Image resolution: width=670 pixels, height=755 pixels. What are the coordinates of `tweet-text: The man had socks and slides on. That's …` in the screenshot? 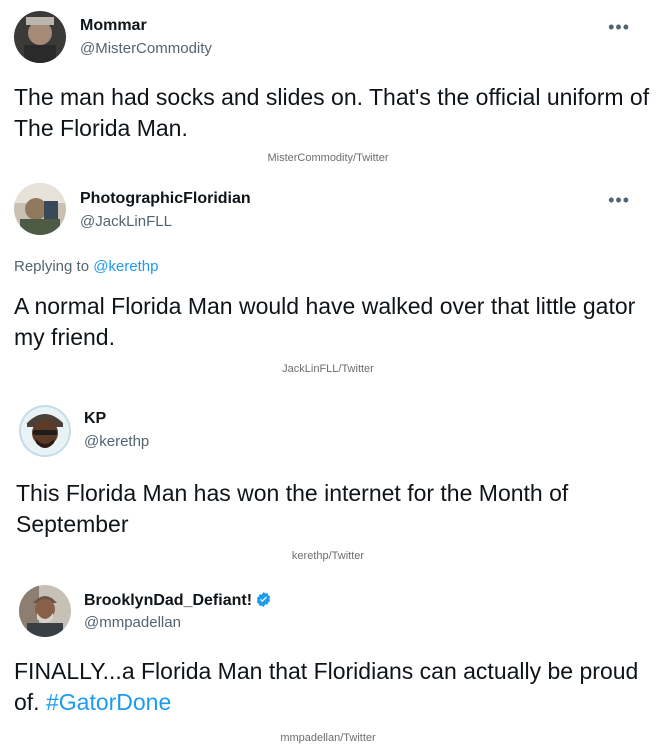 It's located at (332, 112).